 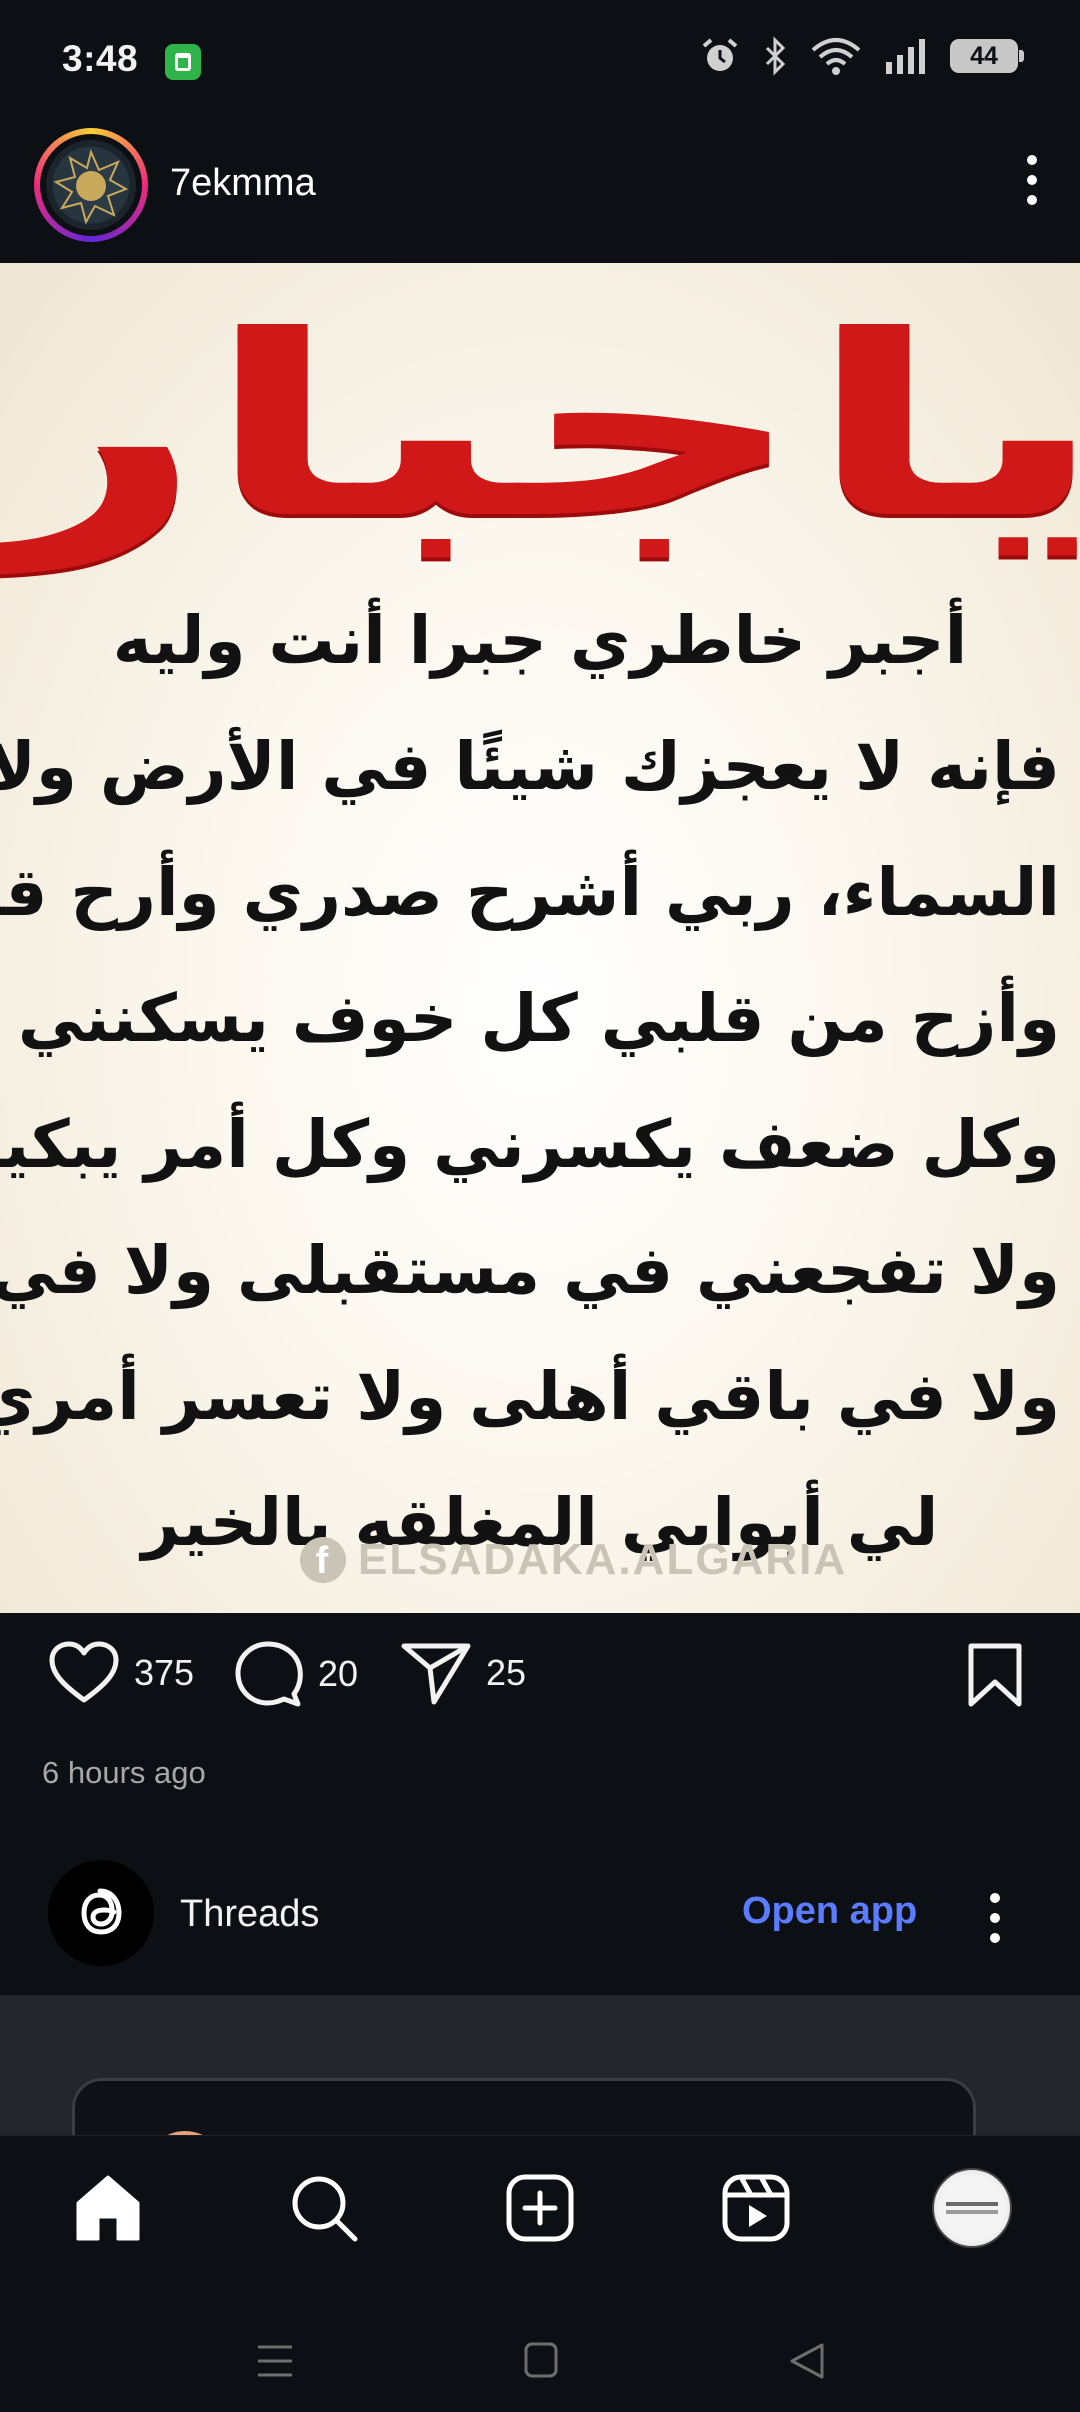 I want to click on nav-search, so click(x=324, y=2208).